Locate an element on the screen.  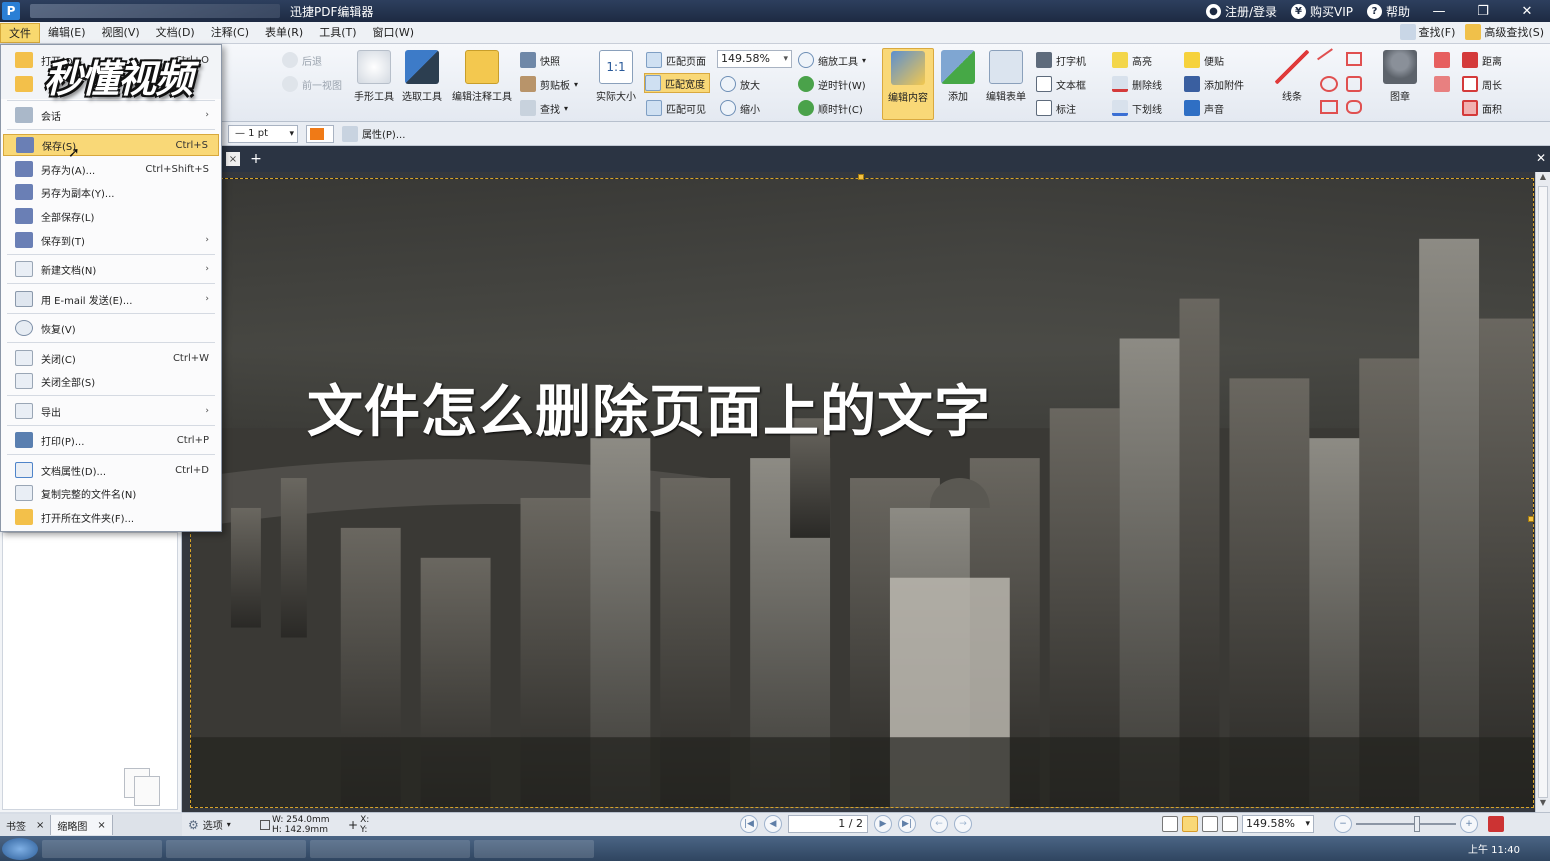
advanced-find-button: 高级查找(S) is located at coordinates (1504, 32).